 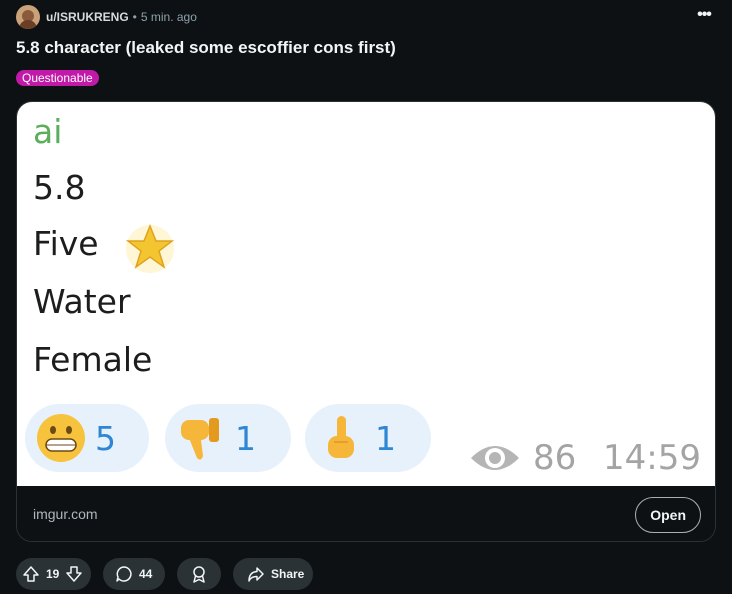 I want to click on thumbs-down-icon, so click(x=200, y=439).